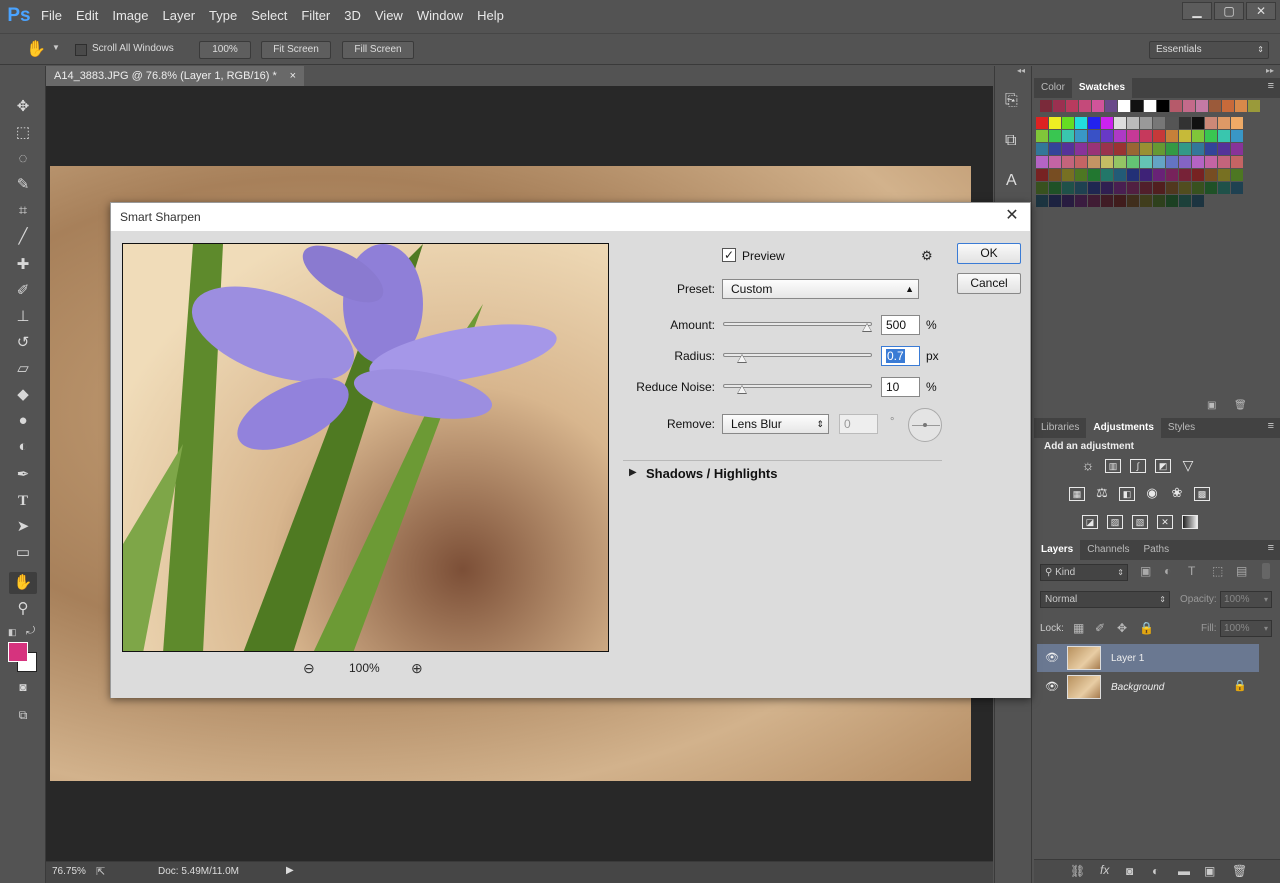 Image resolution: width=1280 pixels, height=883 pixels. What do you see at coordinates (711, 473) in the screenshot?
I see `shadows-highlights-toggle: Shadows / Highlights` at bounding box center [711, 473].